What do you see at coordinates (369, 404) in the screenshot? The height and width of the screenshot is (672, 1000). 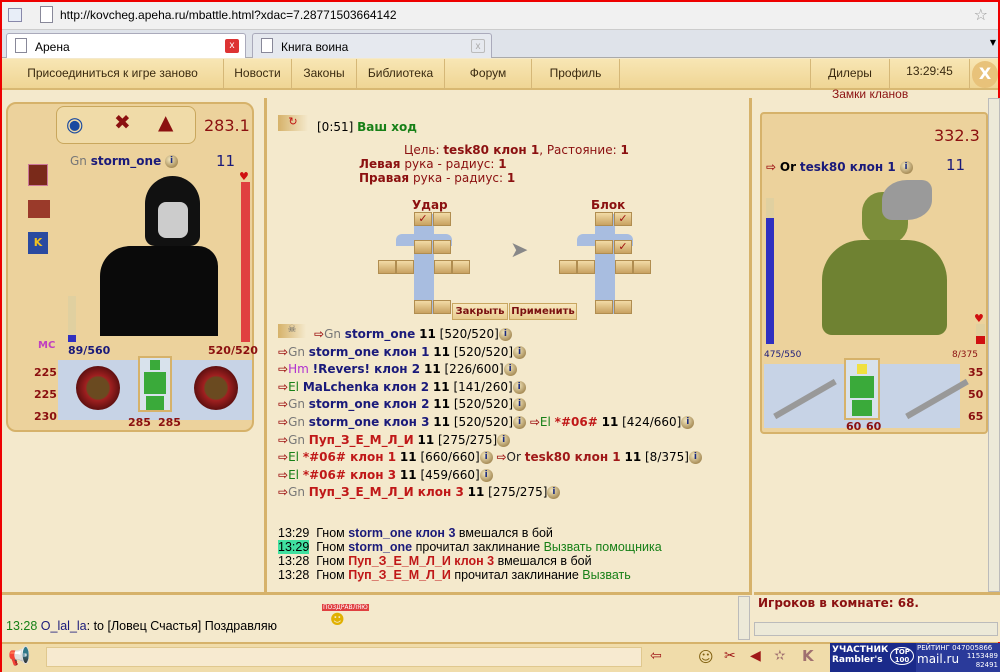 I see `fighter-name: storm_one клон 2` at bounding box center [369, 404].